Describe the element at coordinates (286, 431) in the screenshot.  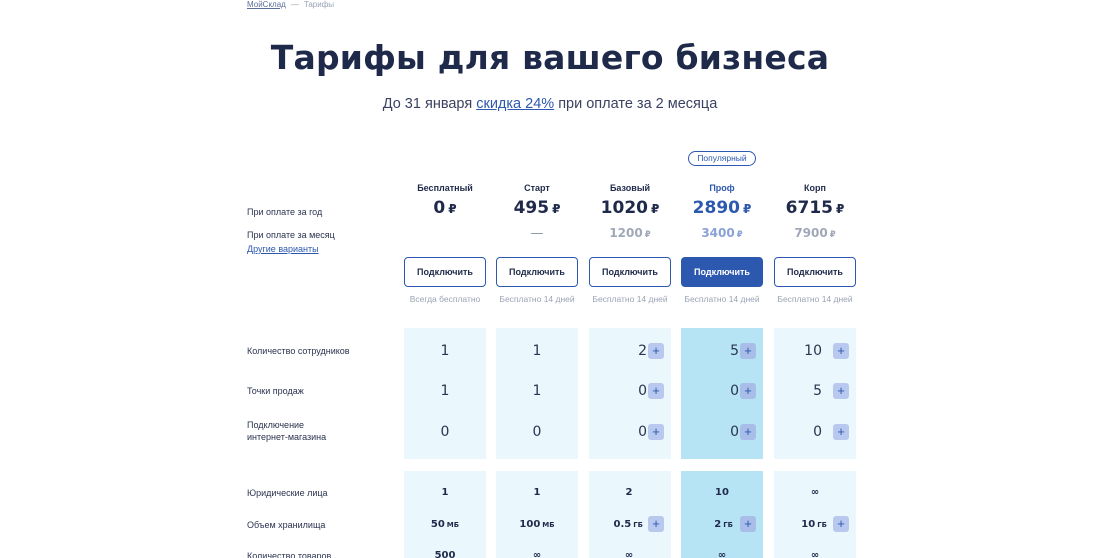
I see `label-online-shop: Подключение интернет-магазина` at that location.